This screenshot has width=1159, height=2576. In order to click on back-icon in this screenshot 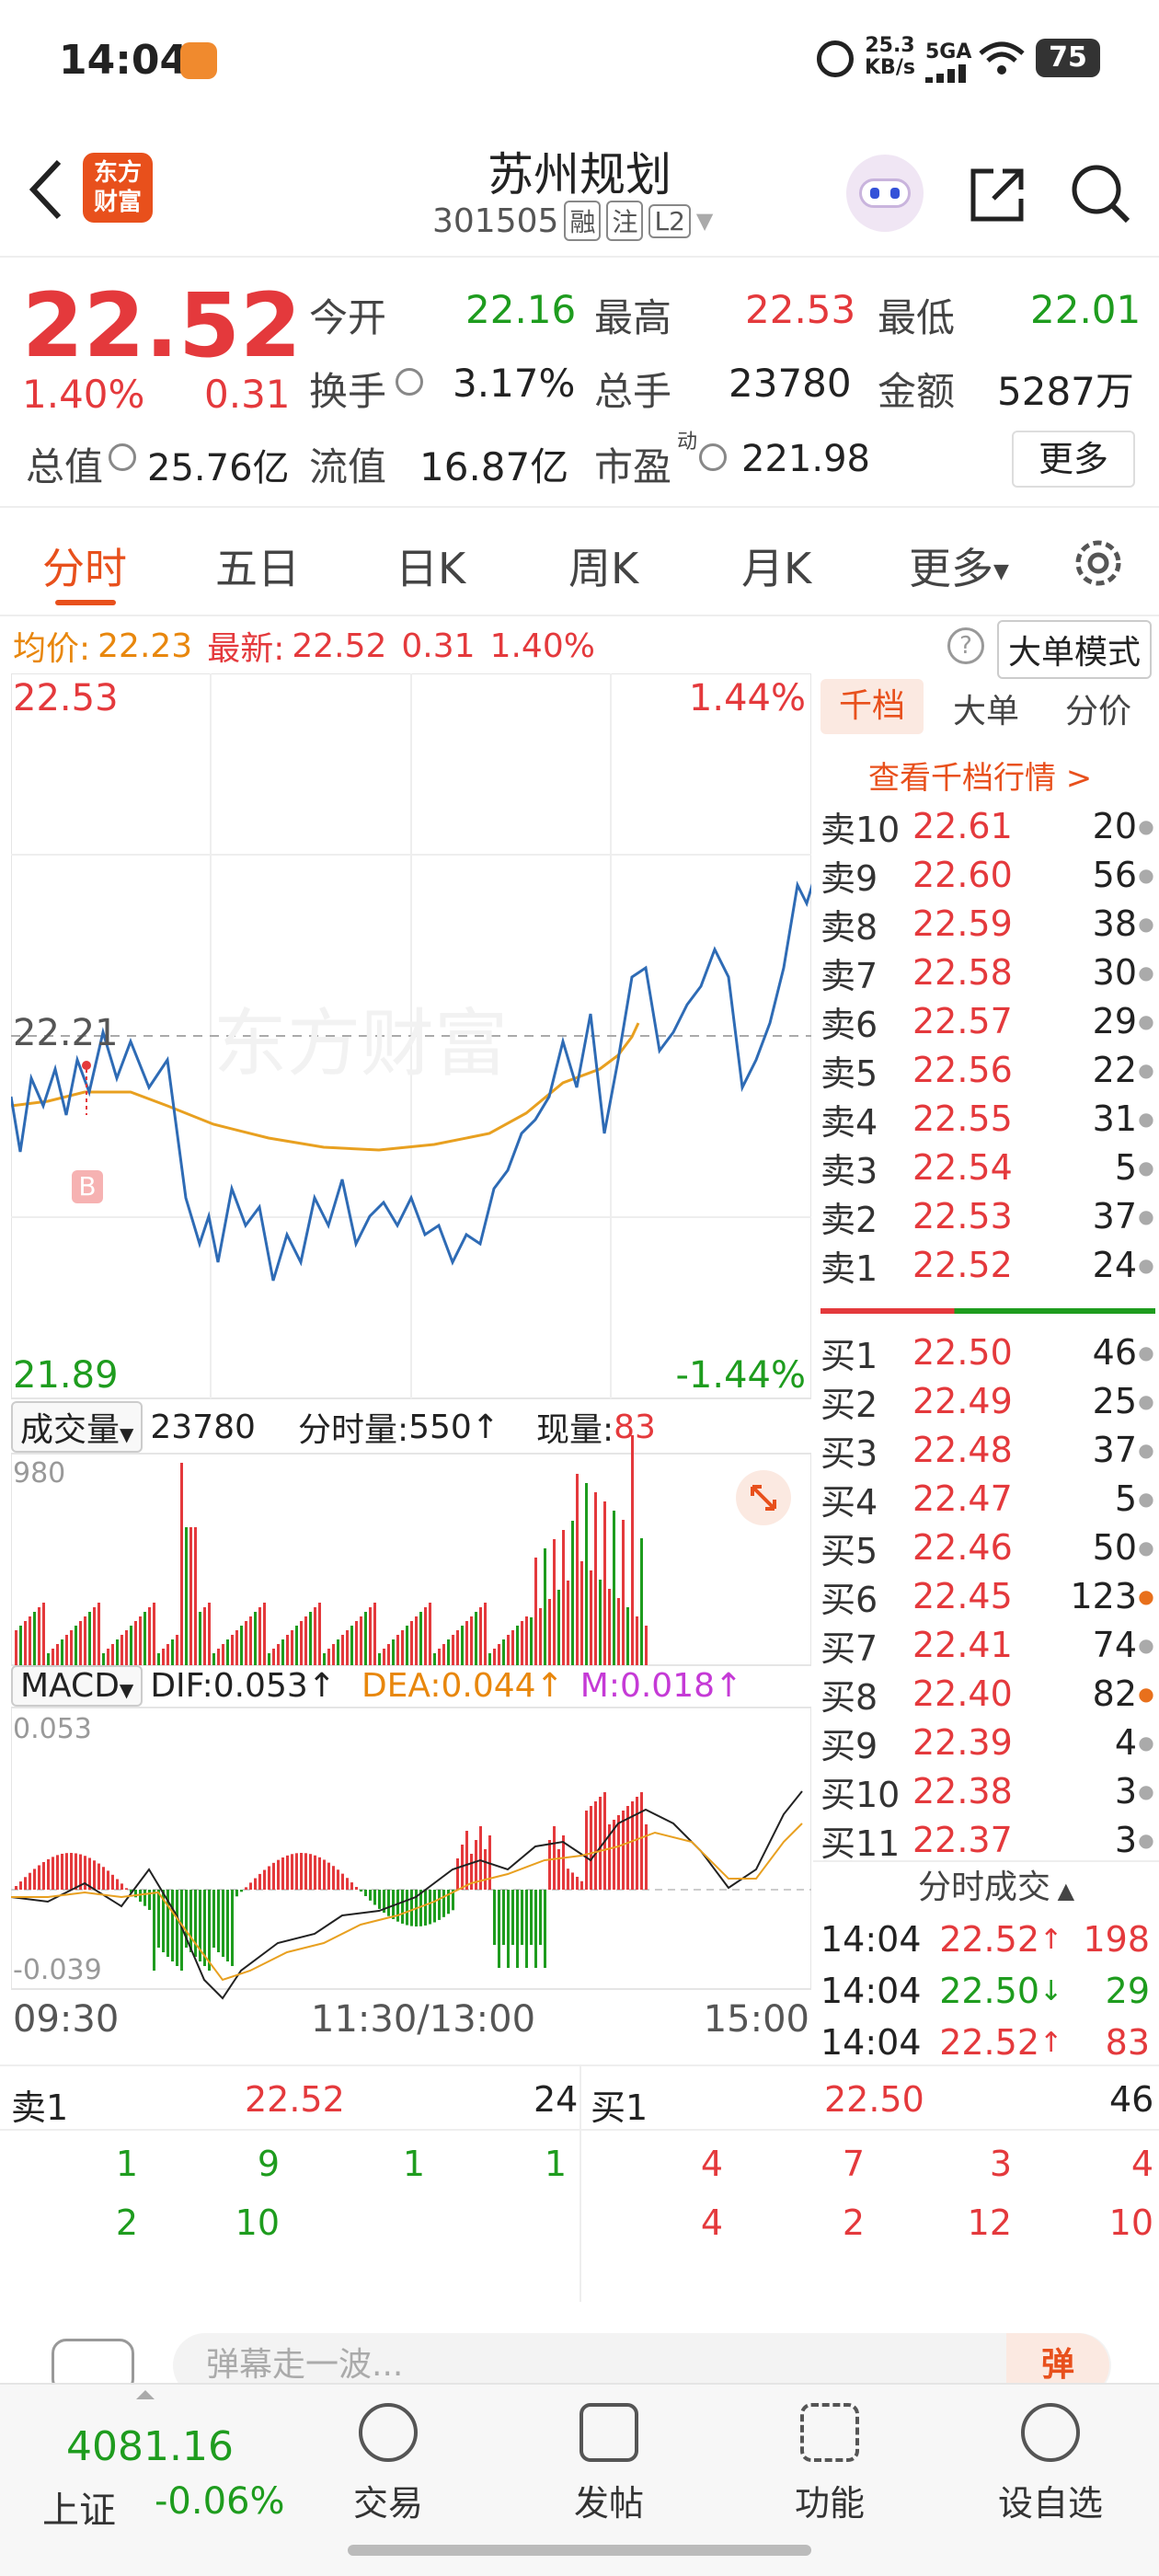, I will do `click(46, 189)`.